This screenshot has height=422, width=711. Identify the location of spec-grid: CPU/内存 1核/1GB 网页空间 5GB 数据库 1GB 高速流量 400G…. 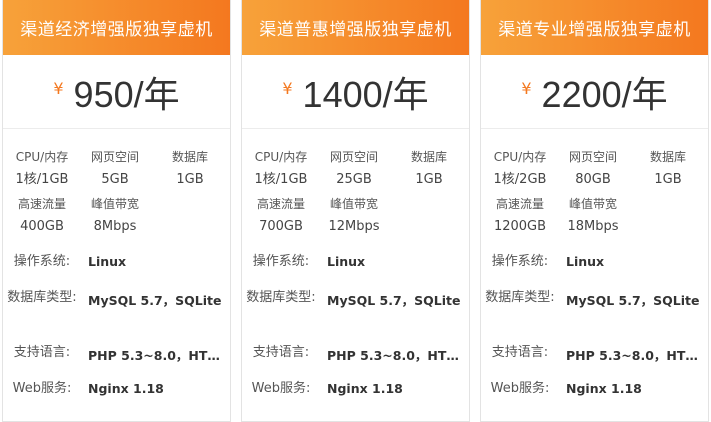
(116, 183).